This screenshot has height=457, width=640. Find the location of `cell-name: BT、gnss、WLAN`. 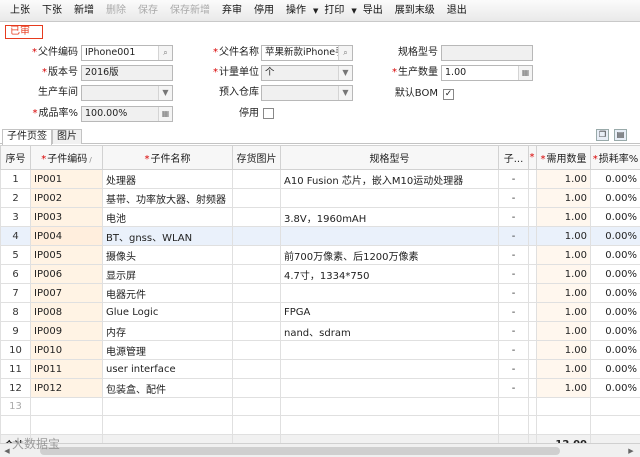

cell-name: BT、gnss、WLAN is located at coordinates (167, 236).